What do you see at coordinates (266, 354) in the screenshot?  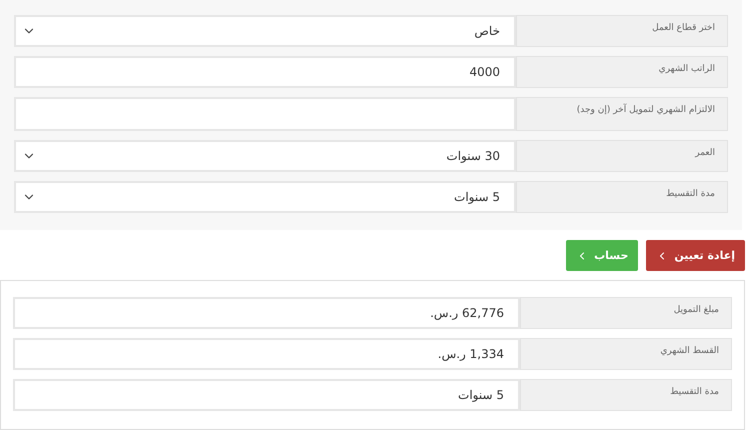 I see `result-field: 1,334 ر.س.` at bounding box center [266, 354].